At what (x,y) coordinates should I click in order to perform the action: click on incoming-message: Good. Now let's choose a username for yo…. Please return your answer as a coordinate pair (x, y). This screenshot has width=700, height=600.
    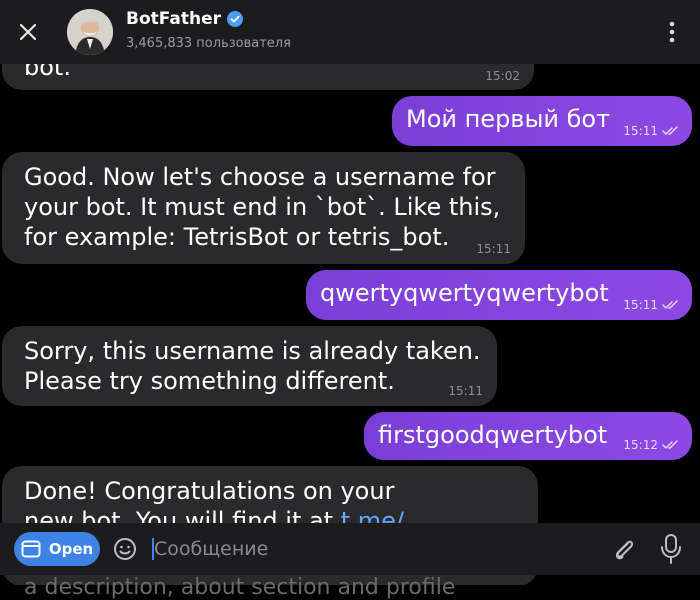
    Looking at the image, I should click on (263, 208).